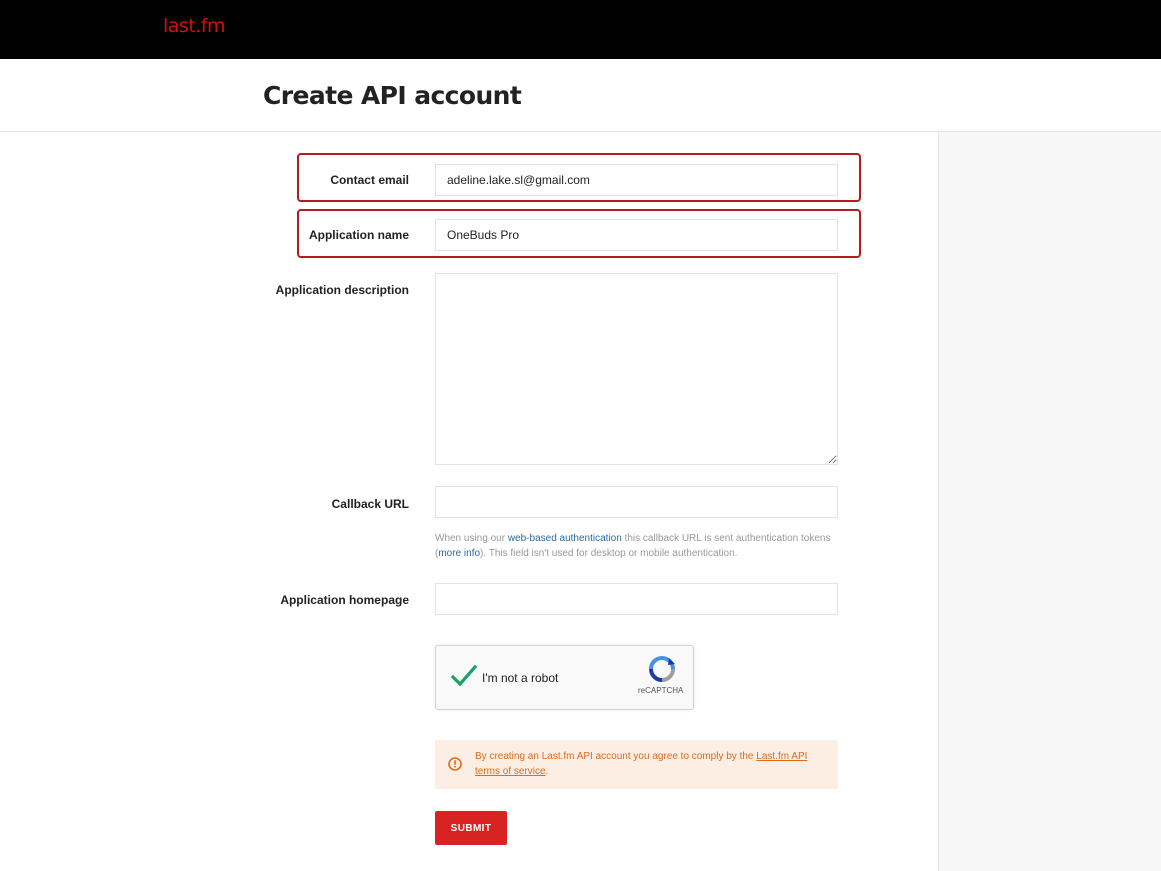  I want to click on top-bar: last.fm, so click(580, 29).